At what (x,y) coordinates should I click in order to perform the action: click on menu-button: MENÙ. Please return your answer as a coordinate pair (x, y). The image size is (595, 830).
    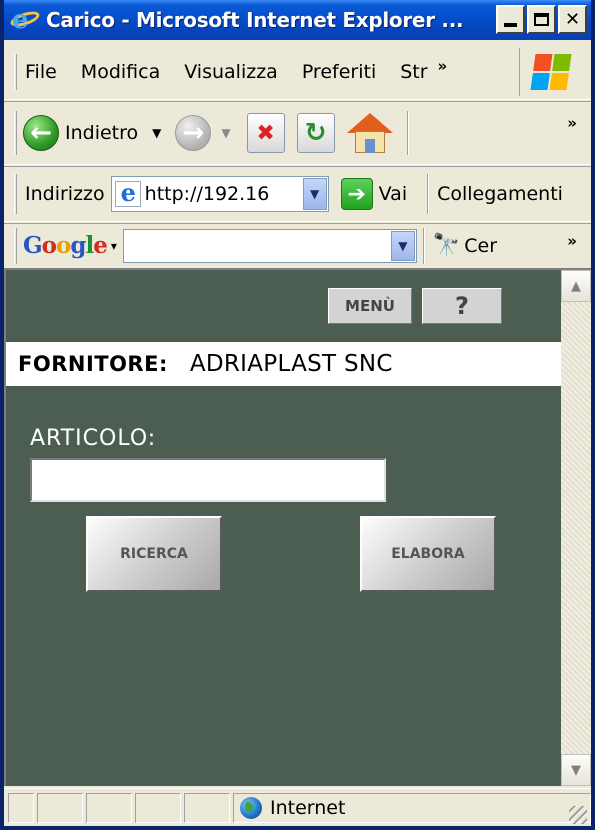
    Looking at the image, I should click on (370, 306).